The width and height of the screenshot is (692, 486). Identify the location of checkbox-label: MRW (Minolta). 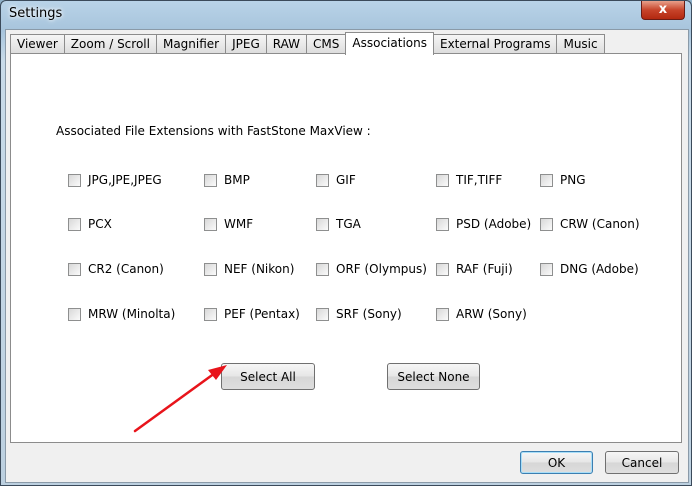
(132, 314).